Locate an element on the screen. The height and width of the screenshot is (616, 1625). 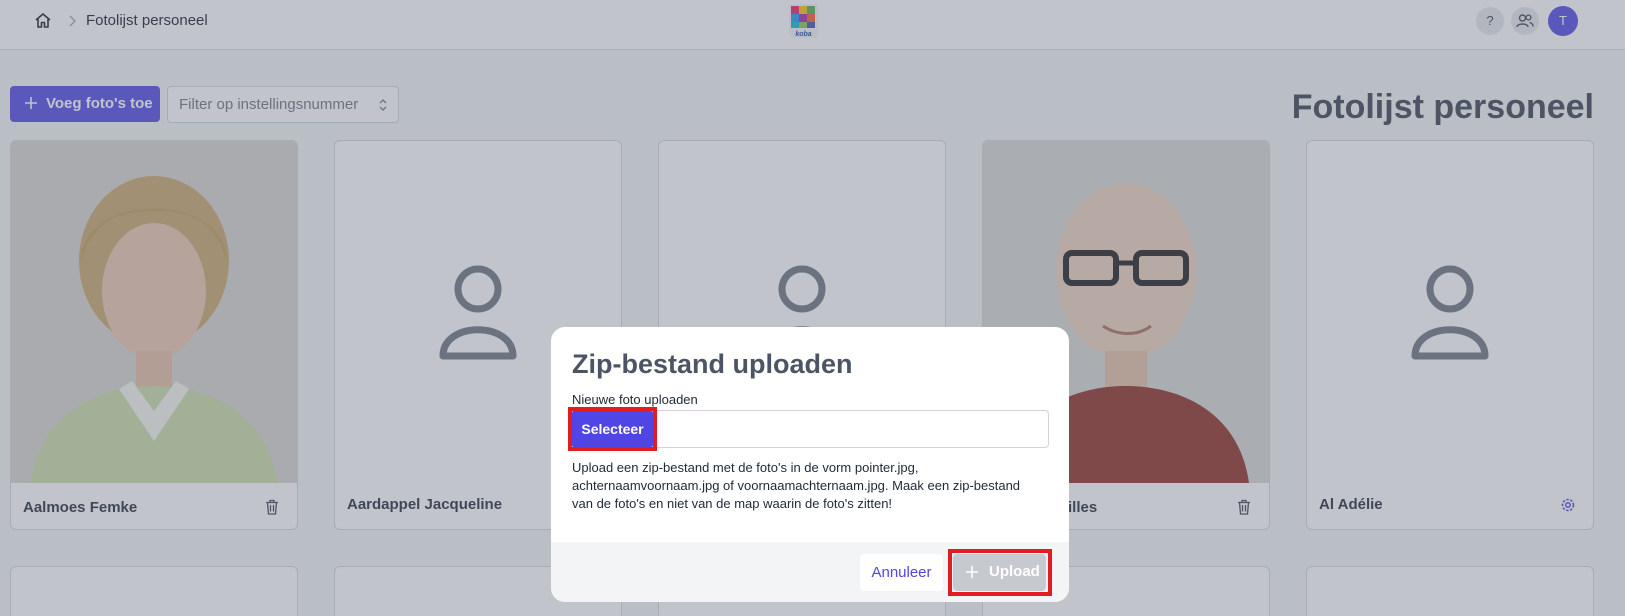
dialog-title: Zip-bestand uploaden is located at coordinates (712, 364).